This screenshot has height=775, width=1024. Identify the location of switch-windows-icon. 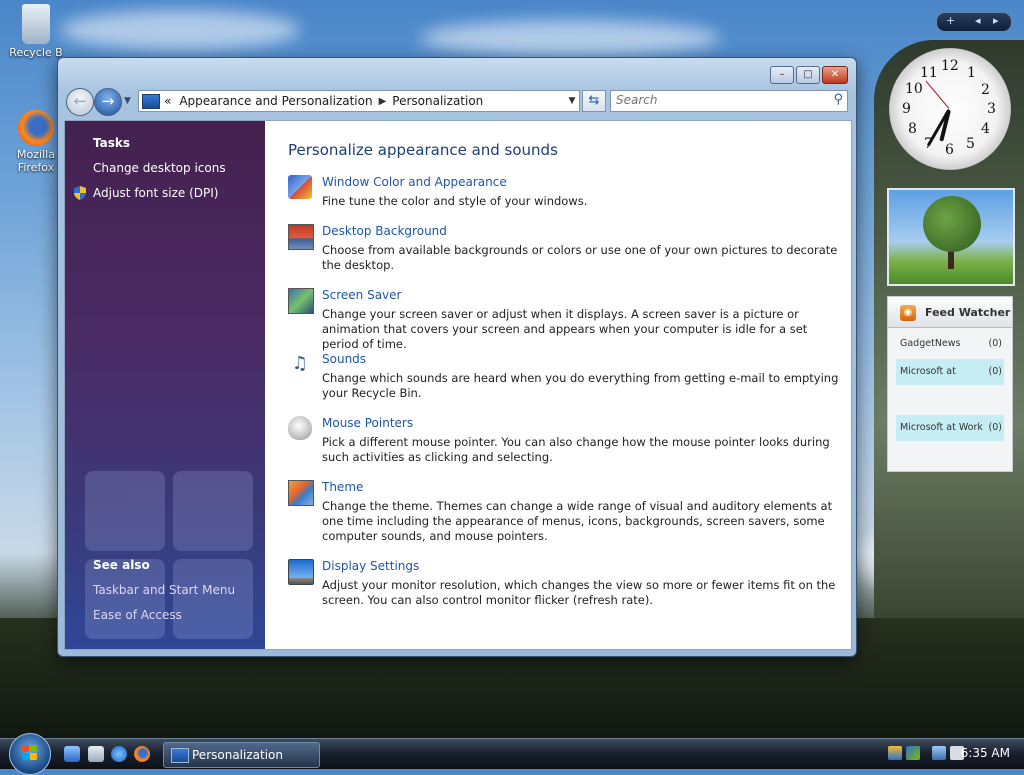
(96, 754).